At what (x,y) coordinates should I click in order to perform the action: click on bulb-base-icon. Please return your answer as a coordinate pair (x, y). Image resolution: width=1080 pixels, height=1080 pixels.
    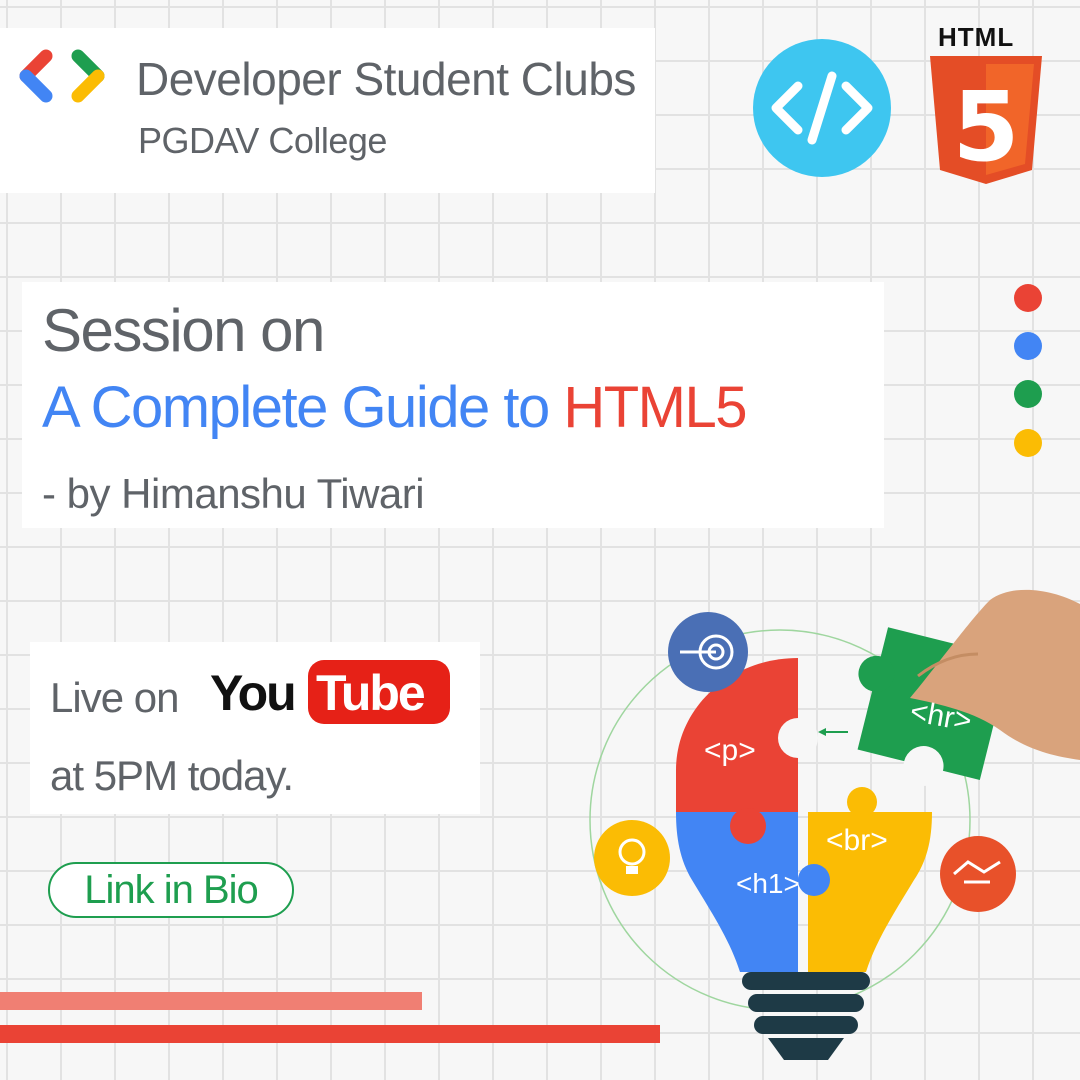
    Looking at the image, I should click on (806, 1016).